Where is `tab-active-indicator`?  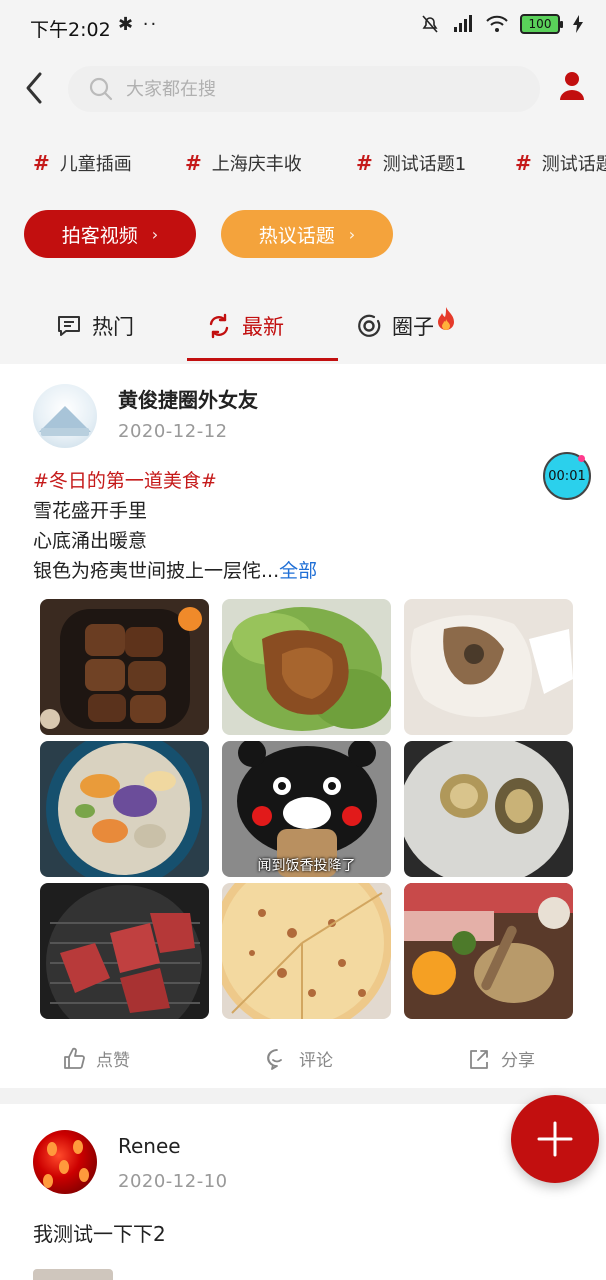 tab-active-indicator is located at coordinates (262, 359).